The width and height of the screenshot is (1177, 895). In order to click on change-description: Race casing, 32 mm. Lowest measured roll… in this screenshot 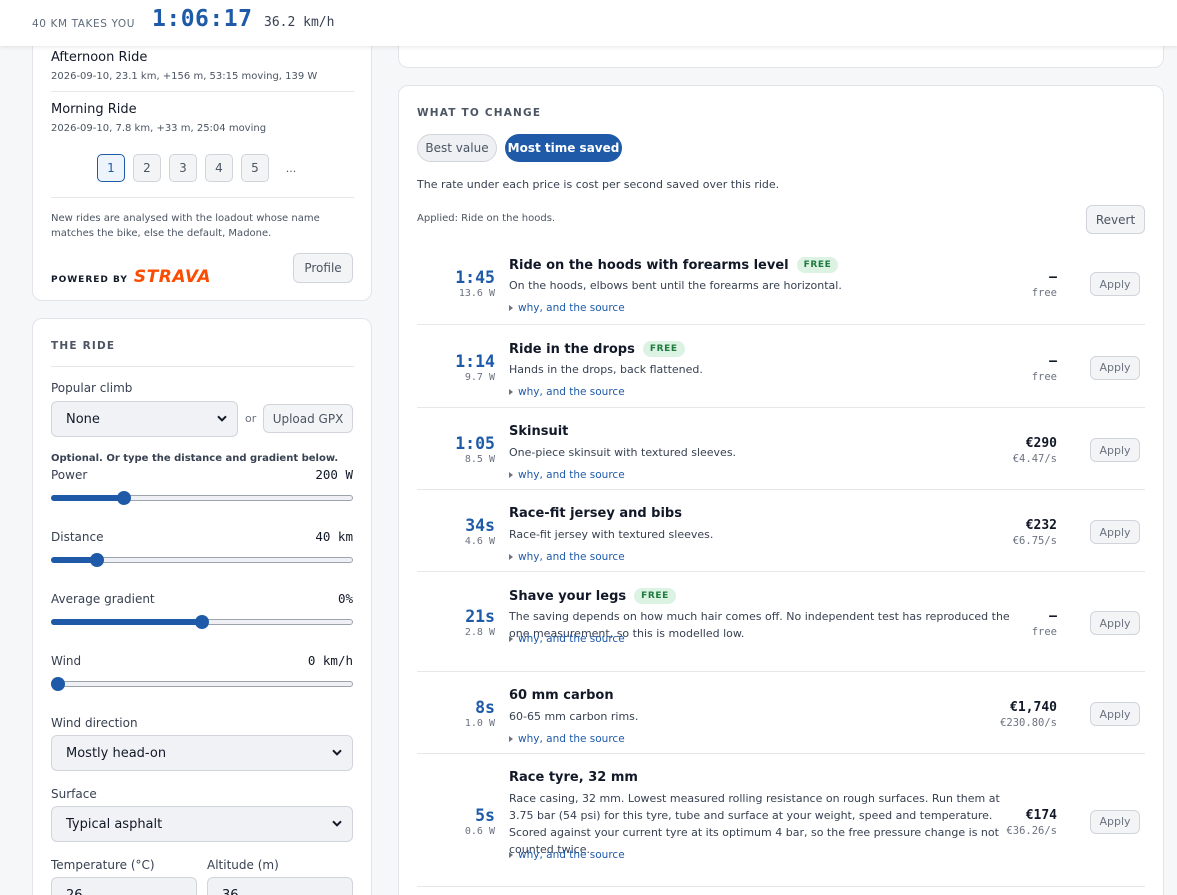, I will do `click(754, 824)`.